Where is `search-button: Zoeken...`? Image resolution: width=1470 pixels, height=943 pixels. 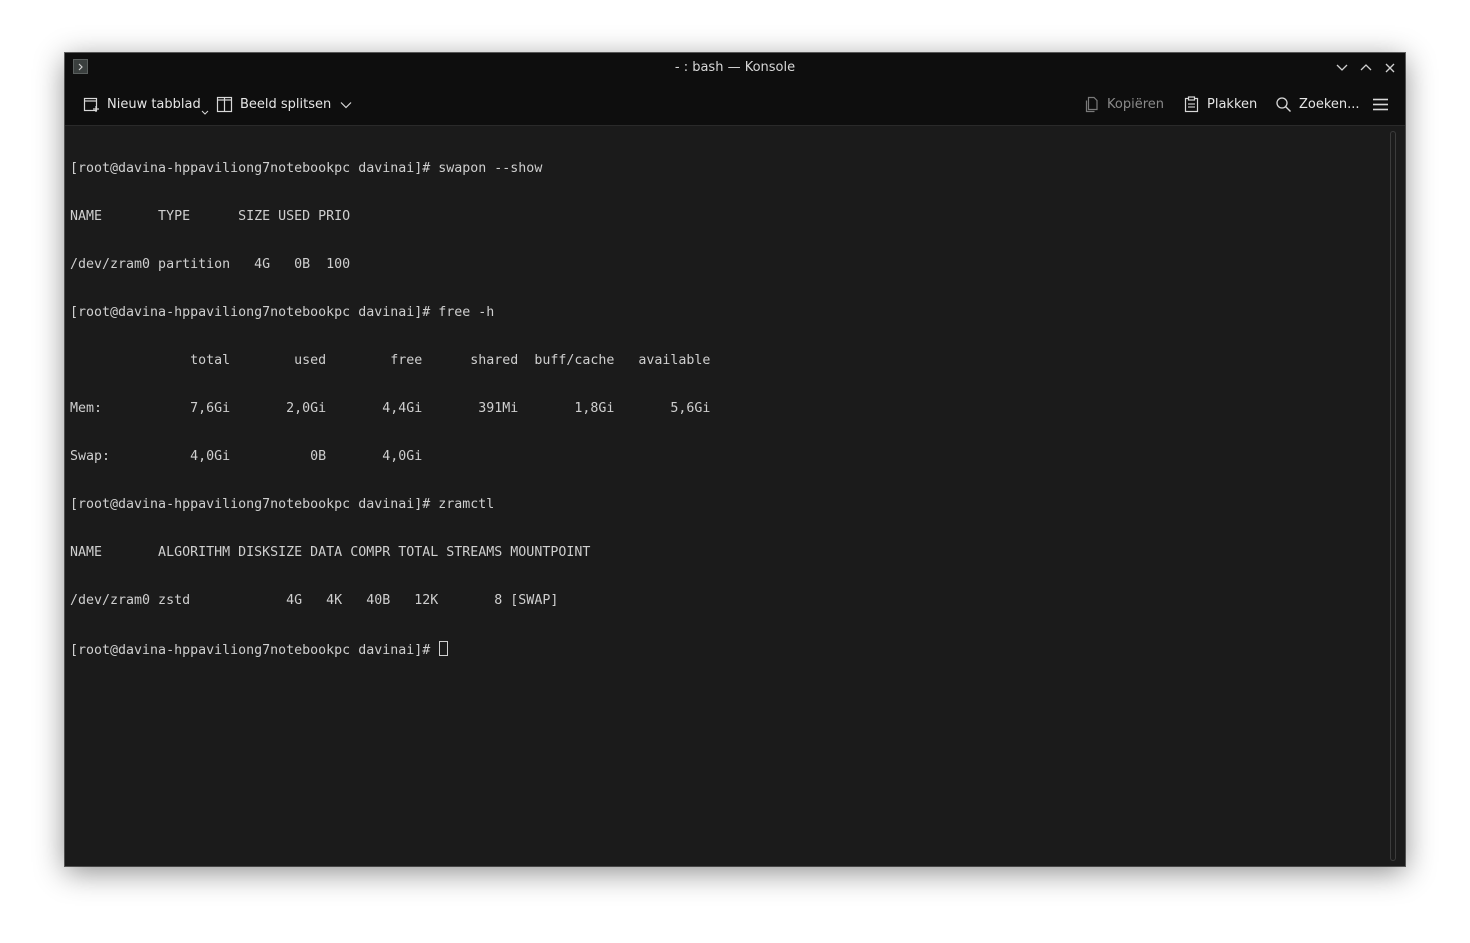
search-button: Zoeken... is located at coordinates (1317, 104).